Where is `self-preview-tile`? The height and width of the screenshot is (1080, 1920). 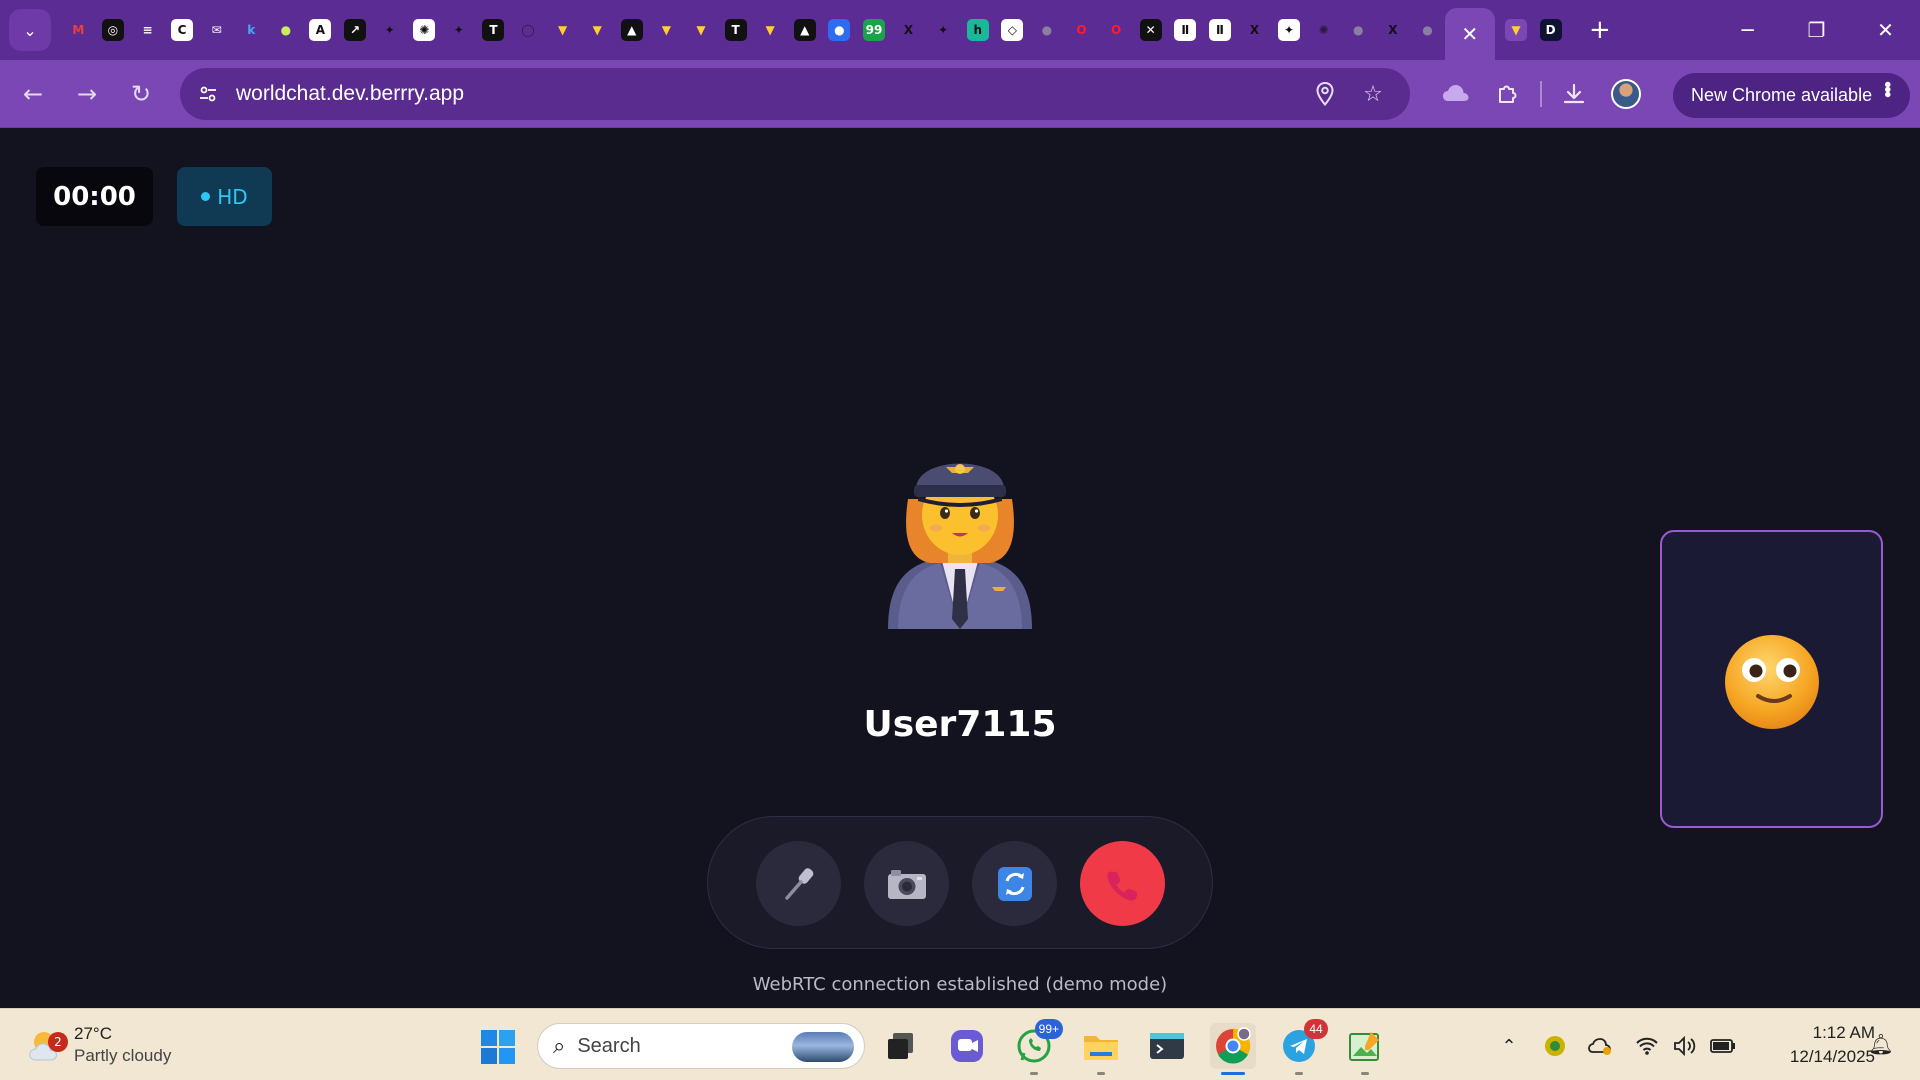 self-preview-tile is located at coordinates (1771, 679).